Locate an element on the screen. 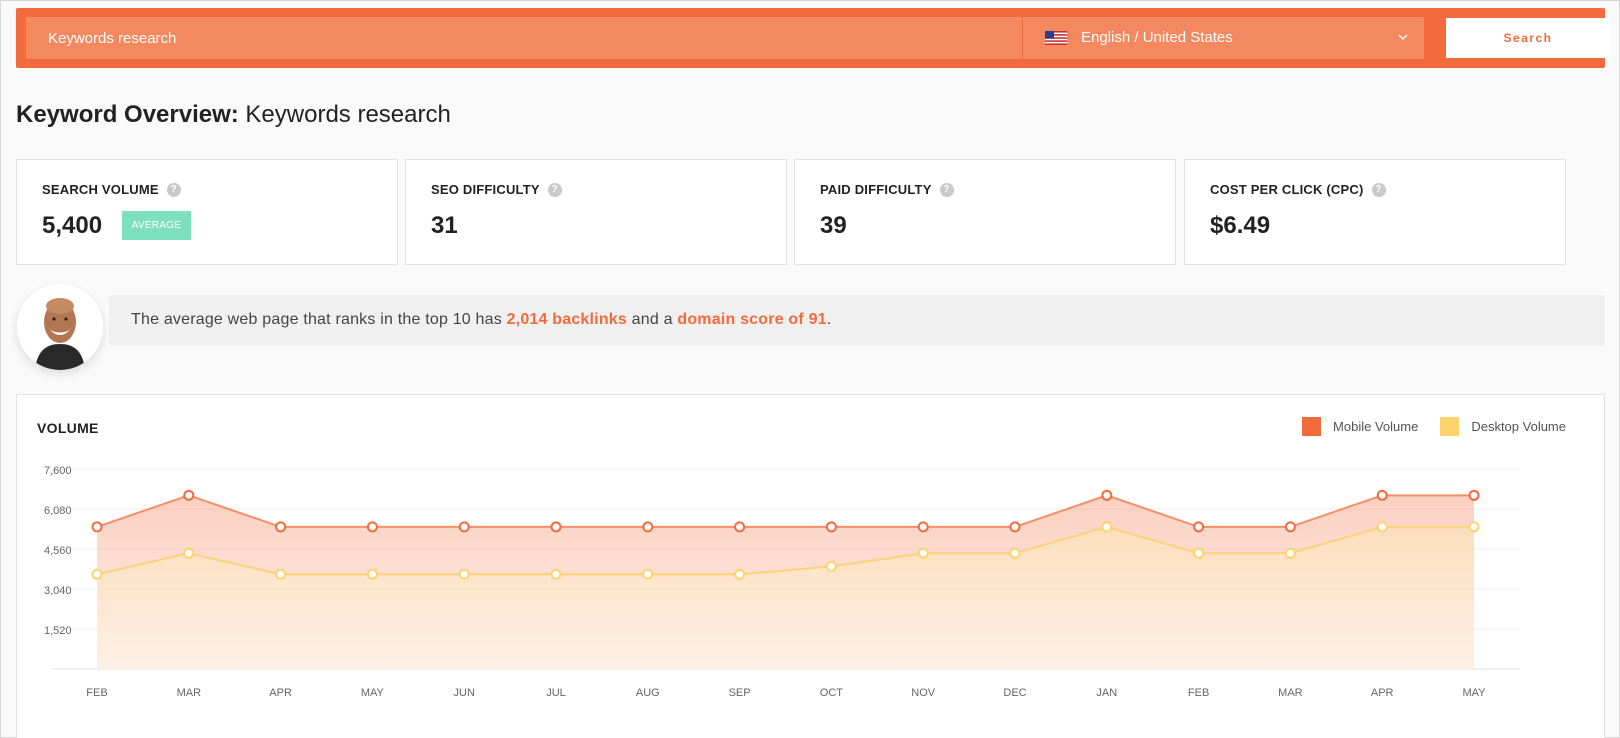 This screenshot has height=738, width=1620. avatar is located at coordinates (60, 327).